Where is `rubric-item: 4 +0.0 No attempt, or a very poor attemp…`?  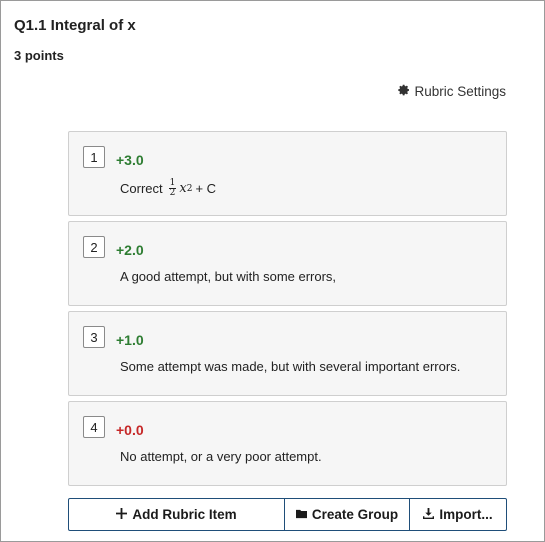 rubric-item: 4 +0.0 No attempt, or a very poor attemp… is located at coordinates (287, 443).